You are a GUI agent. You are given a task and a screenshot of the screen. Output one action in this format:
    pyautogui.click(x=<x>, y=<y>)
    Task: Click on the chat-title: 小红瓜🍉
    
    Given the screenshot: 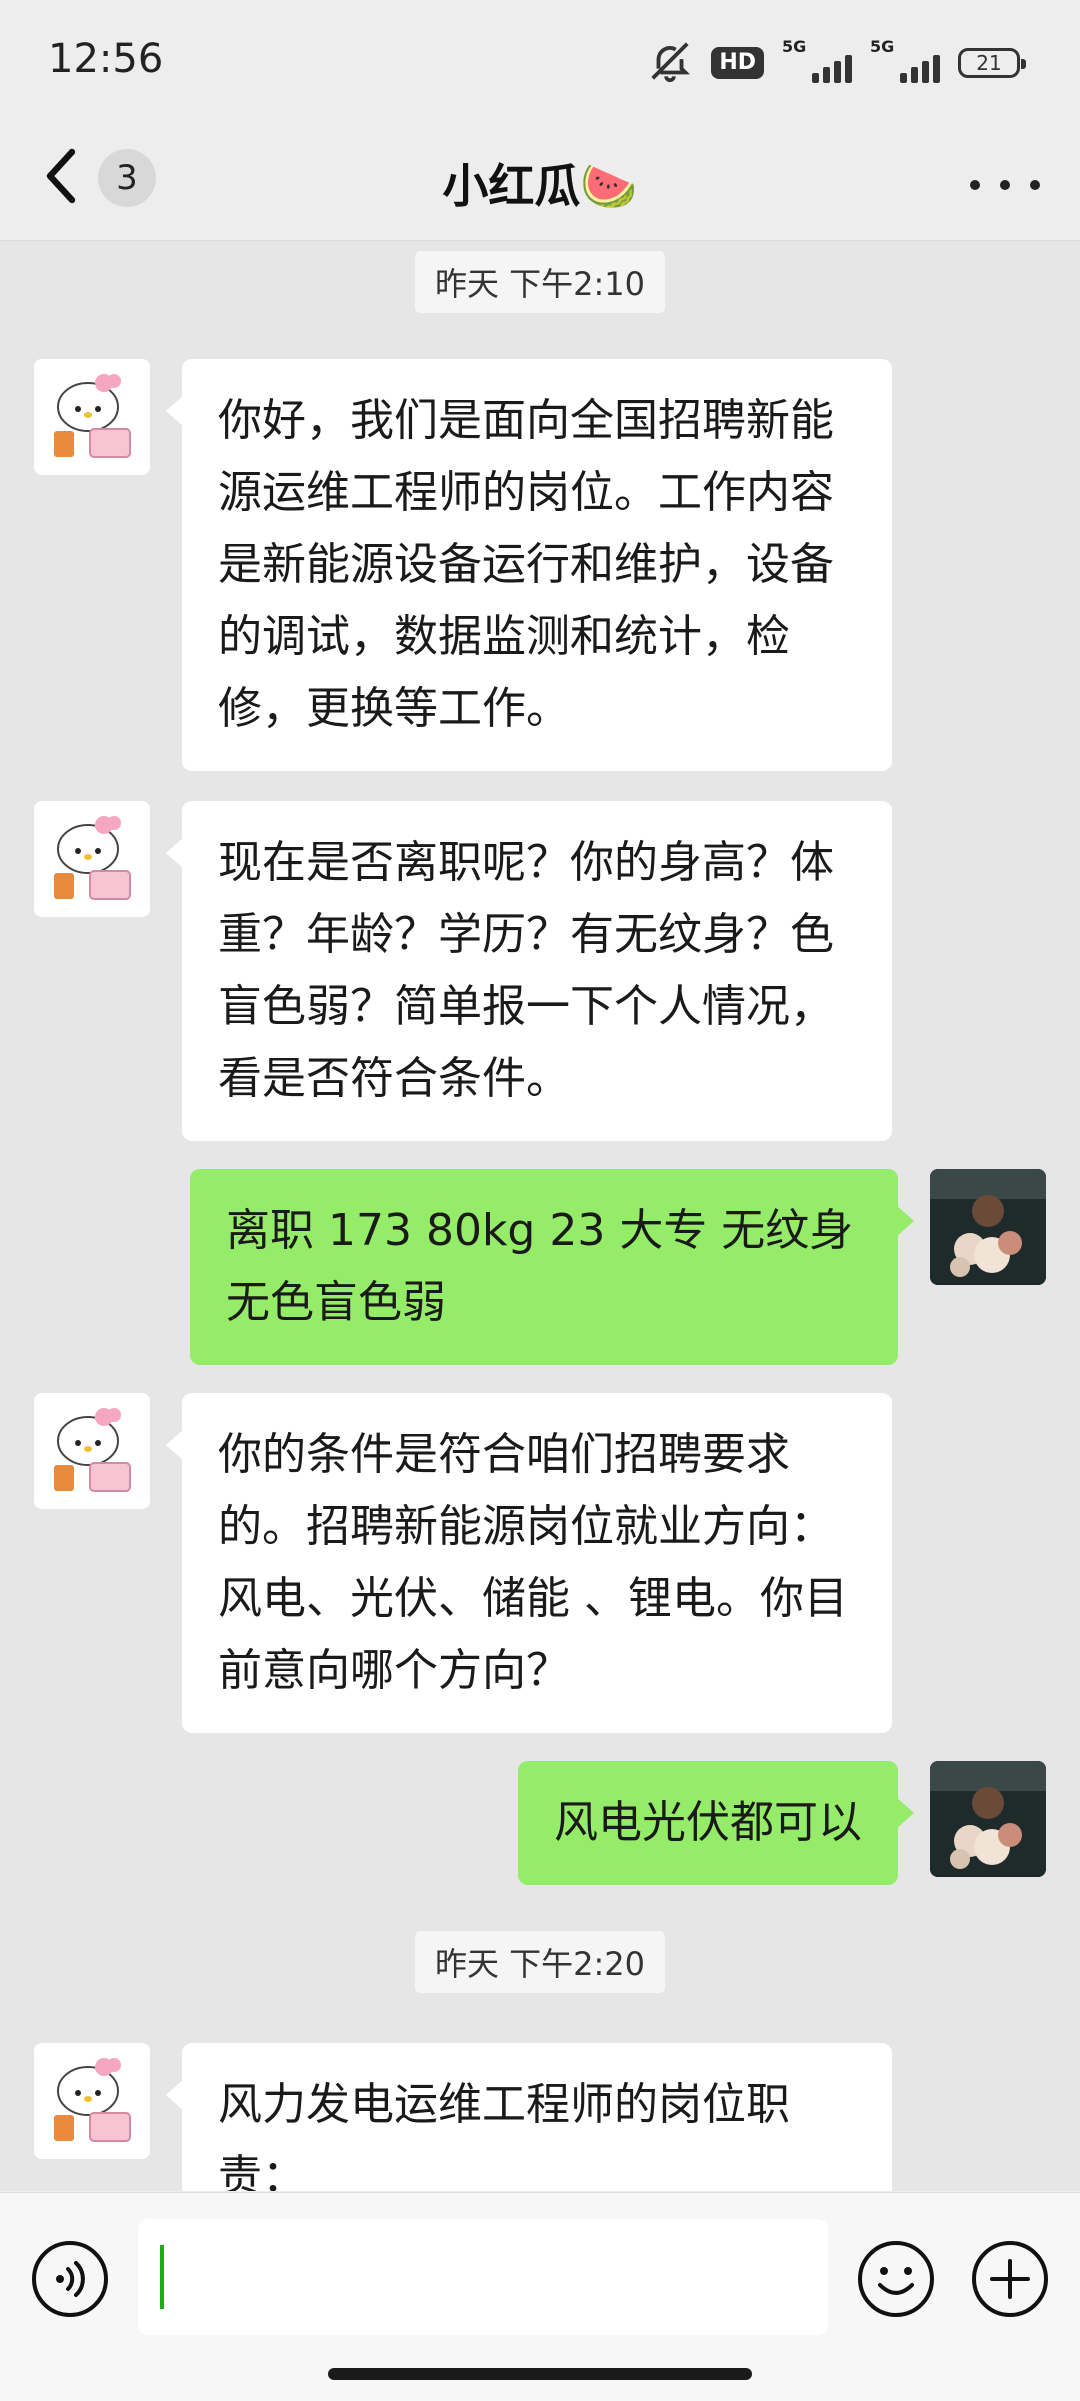 What is the action you would take?
    pyautogui.click(x=540, y=186)
    